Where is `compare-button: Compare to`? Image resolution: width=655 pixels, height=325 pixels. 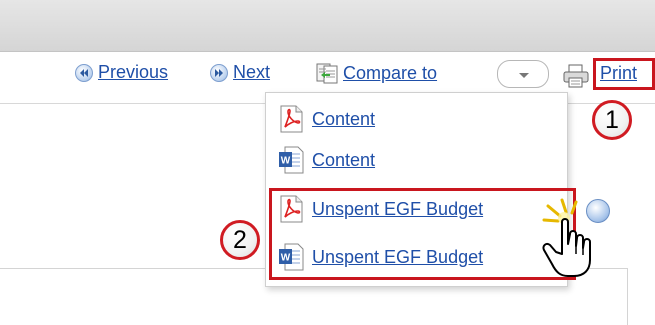
compare-button: Compare to is located at coordinates (376, 73).